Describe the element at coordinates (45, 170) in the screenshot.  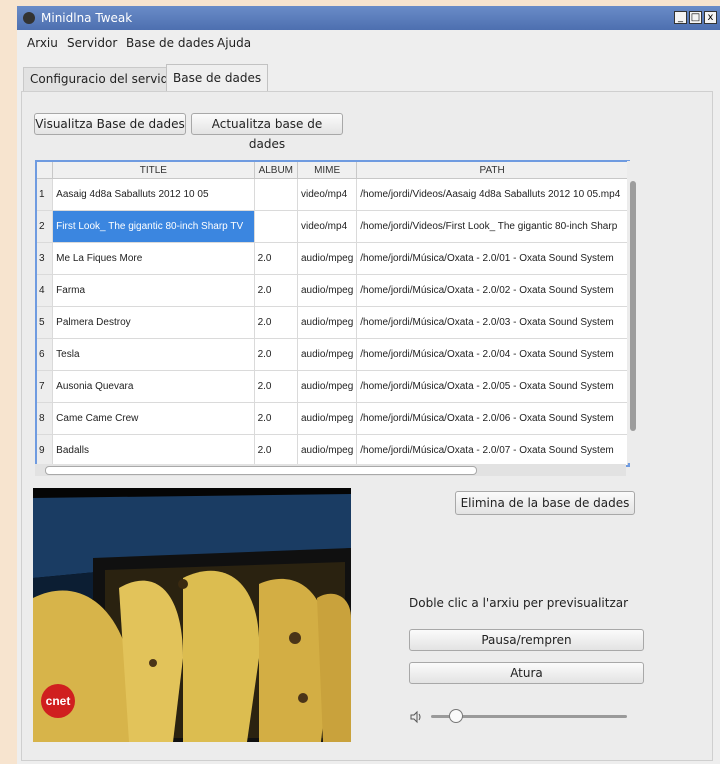
I see `column-header` at that location.